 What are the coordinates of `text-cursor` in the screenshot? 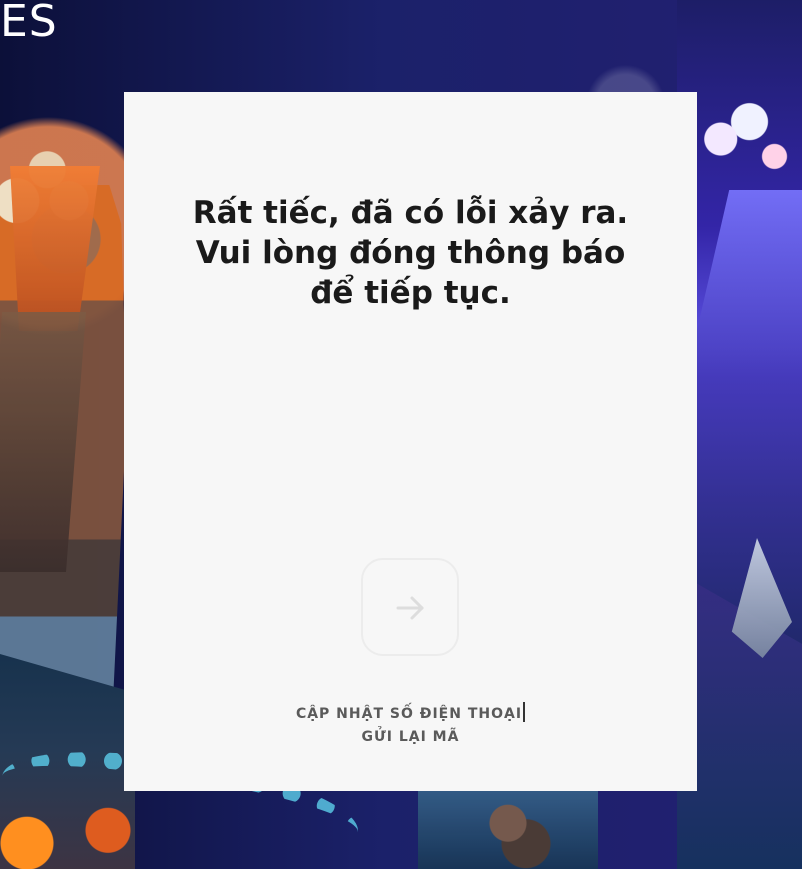 It's located at (524, 712).